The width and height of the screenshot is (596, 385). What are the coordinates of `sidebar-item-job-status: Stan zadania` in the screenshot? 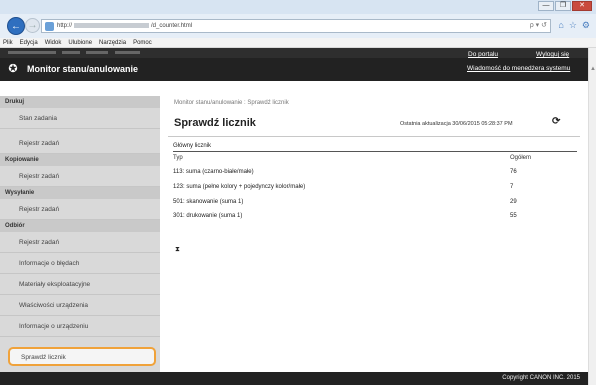 It's located at (80, 118).